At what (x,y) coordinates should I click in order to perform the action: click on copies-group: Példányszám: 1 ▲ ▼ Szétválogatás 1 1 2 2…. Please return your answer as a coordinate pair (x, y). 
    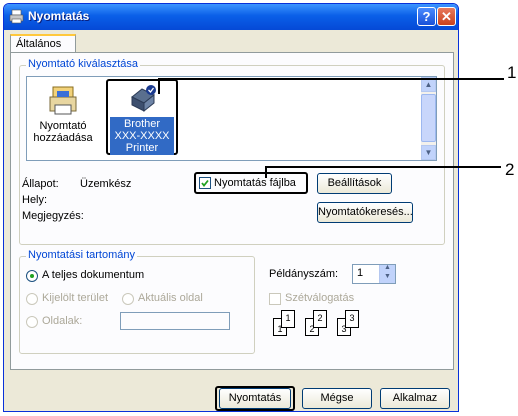
    Looking at the image, I should click on (354, 305).